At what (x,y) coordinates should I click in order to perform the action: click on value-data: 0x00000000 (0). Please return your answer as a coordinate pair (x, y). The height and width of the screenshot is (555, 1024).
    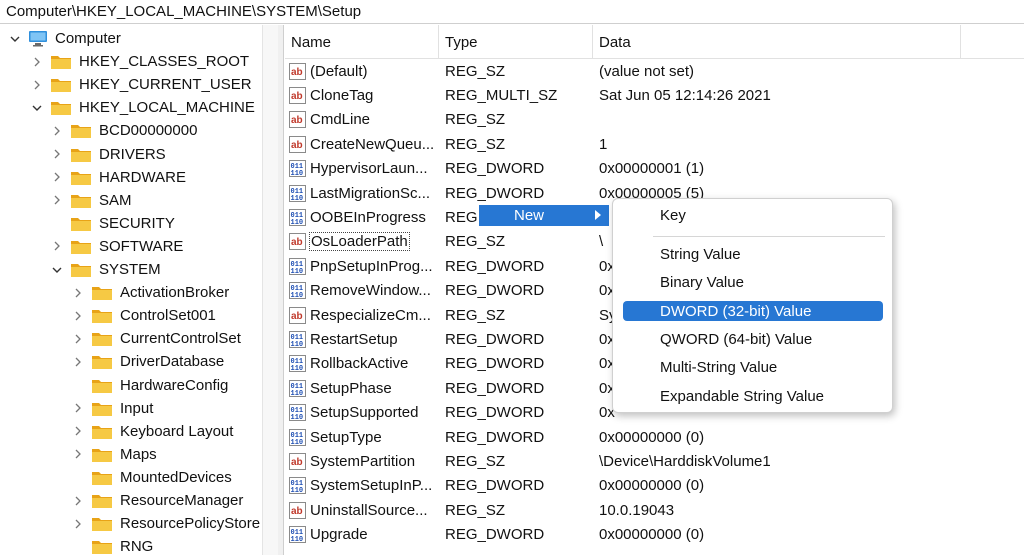
    Looking at the image, I should click on (652, 437).